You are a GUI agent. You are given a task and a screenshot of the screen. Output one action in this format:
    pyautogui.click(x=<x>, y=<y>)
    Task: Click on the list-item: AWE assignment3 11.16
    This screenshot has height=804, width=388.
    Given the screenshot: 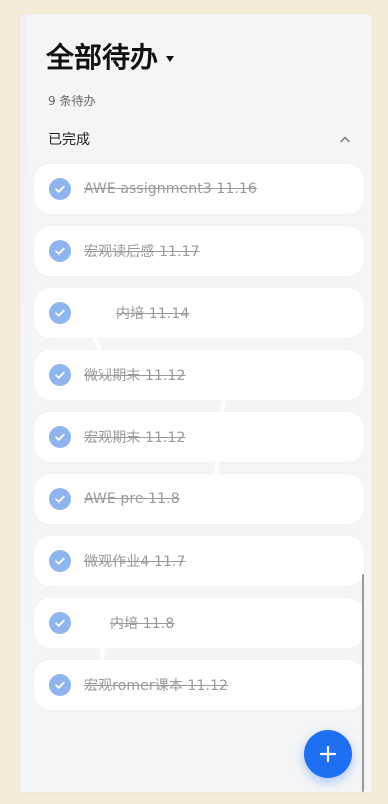 What is the action you would take?
    pyautogui.click(x=199, y=189)
    